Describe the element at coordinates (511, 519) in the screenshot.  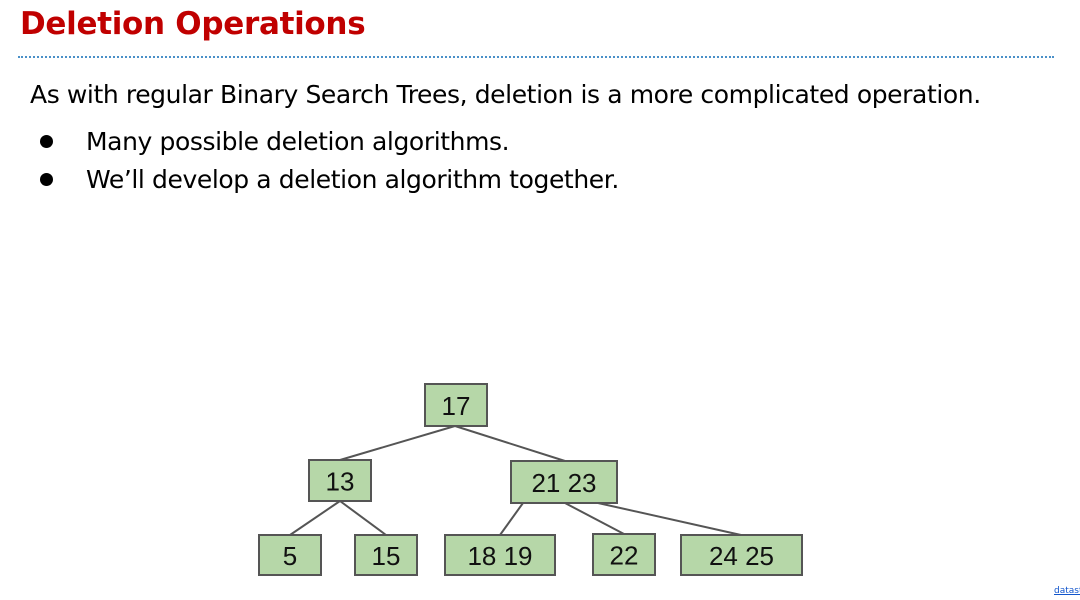
I see `tree-edge-n2123-n1819` at that location.